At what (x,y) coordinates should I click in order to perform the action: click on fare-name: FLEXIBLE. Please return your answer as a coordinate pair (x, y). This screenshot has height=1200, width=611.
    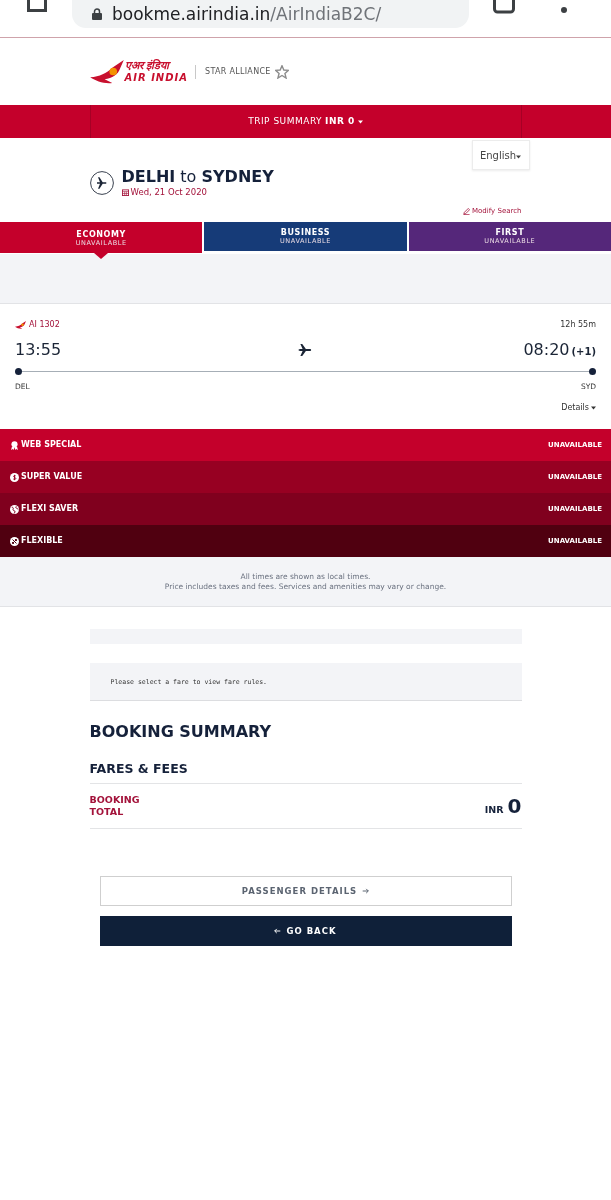
    Looking at the image, I should click on (42, 541).